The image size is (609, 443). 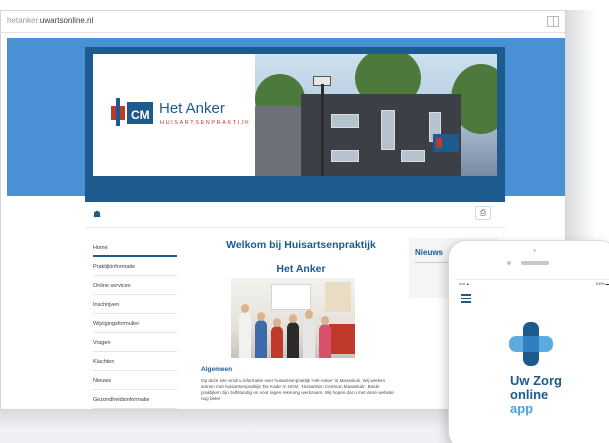 What do you see at coordinates (301, 269) in the screenshot?
I see `page-subtitle: Het Anker` at bounding box center [301, 269].